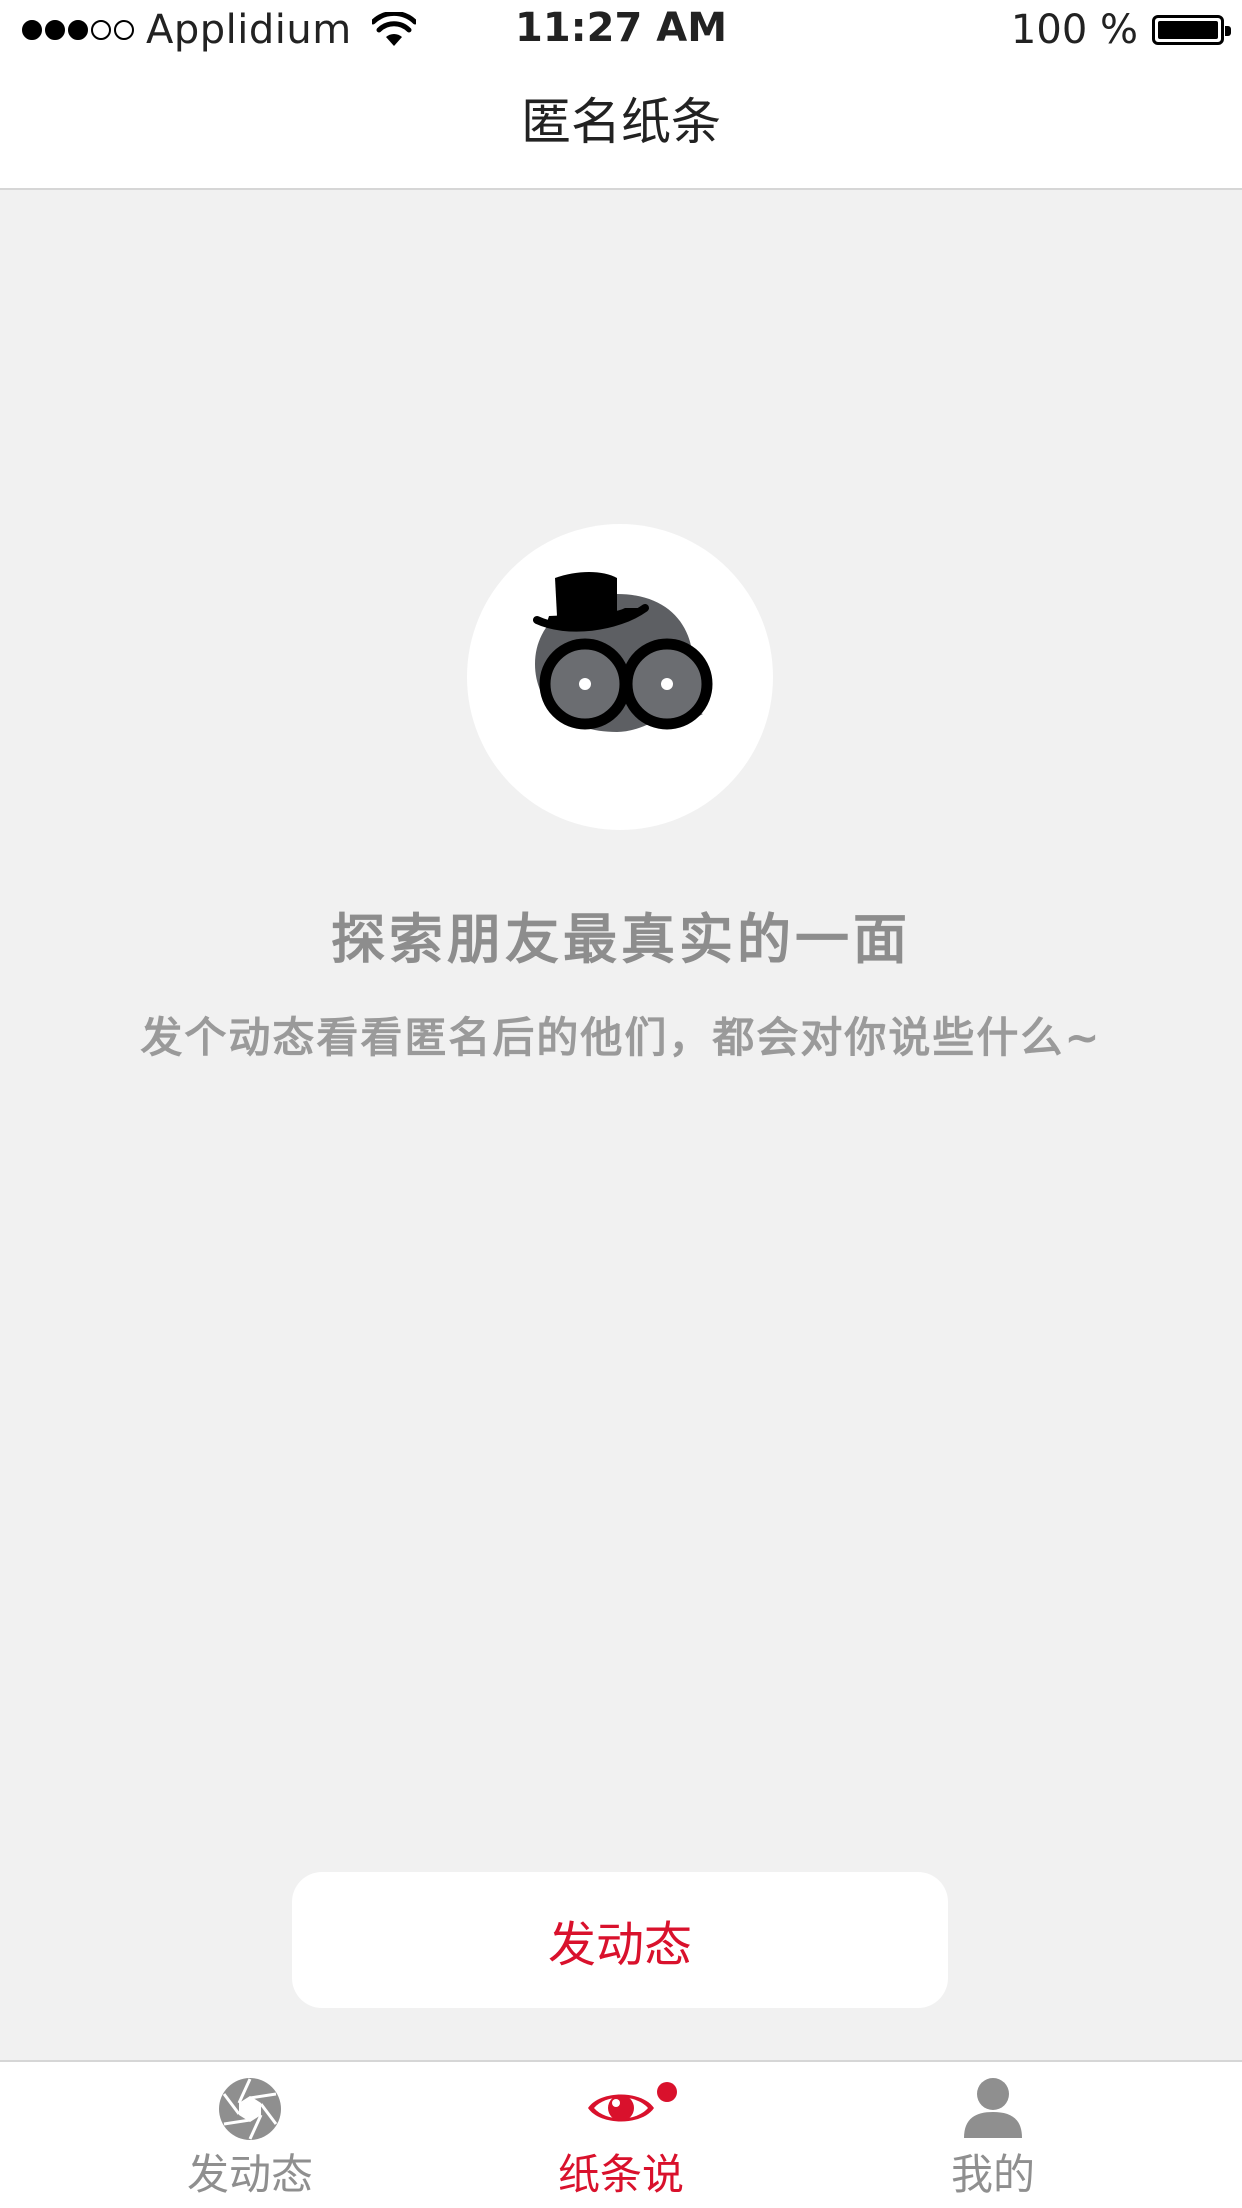  I want to click on mascot-icon, so click(623, 652).